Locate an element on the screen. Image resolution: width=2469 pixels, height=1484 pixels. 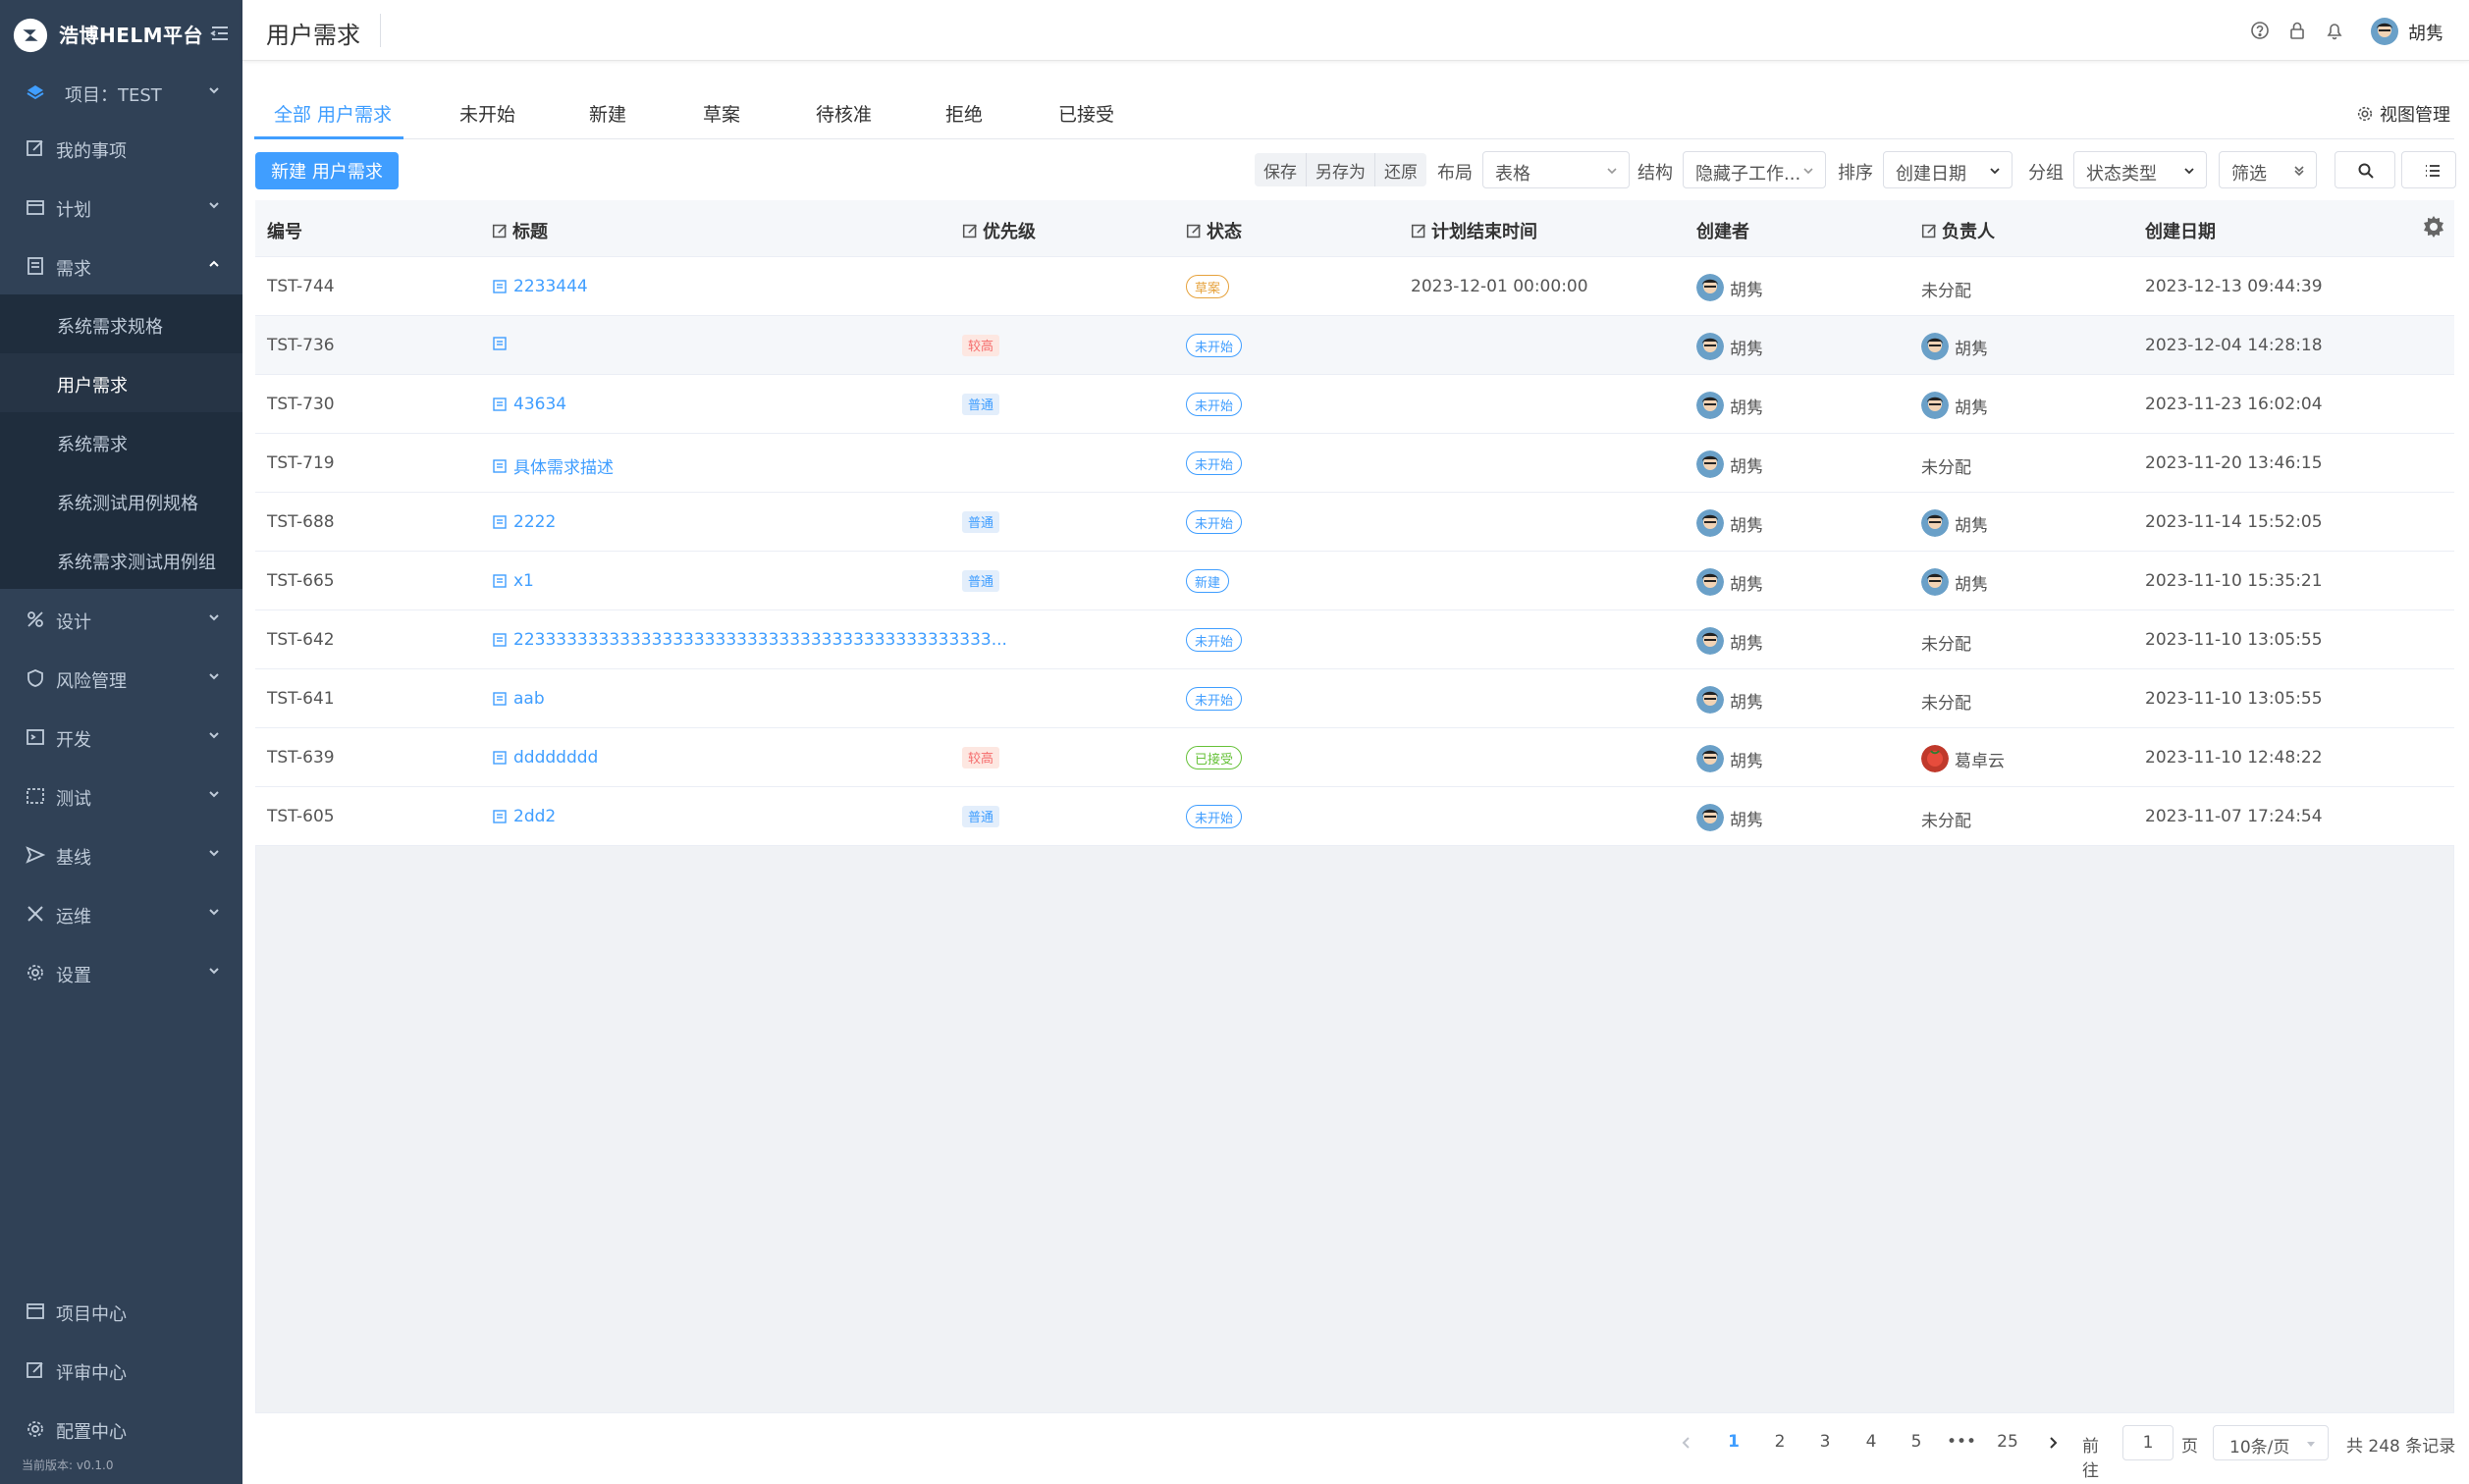
tab-rejected: 拒绝 is located at coordinates (964, 114).